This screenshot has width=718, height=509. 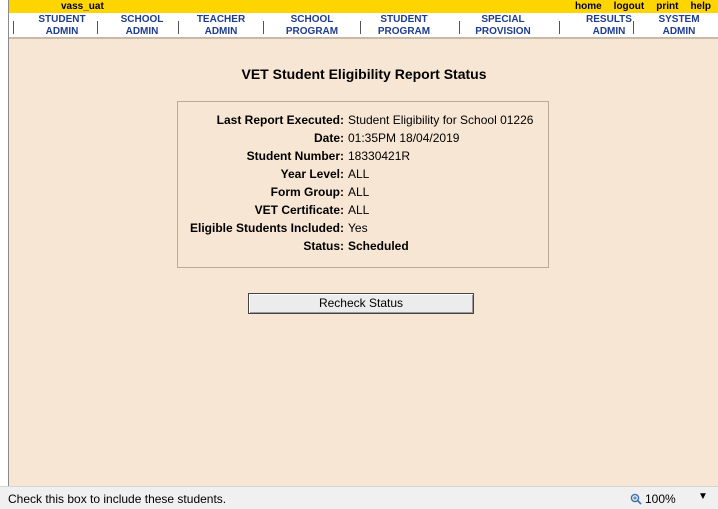 I want to click on nav-school-program: SCHOOL PROGRAM, so click(x=312, y=26).